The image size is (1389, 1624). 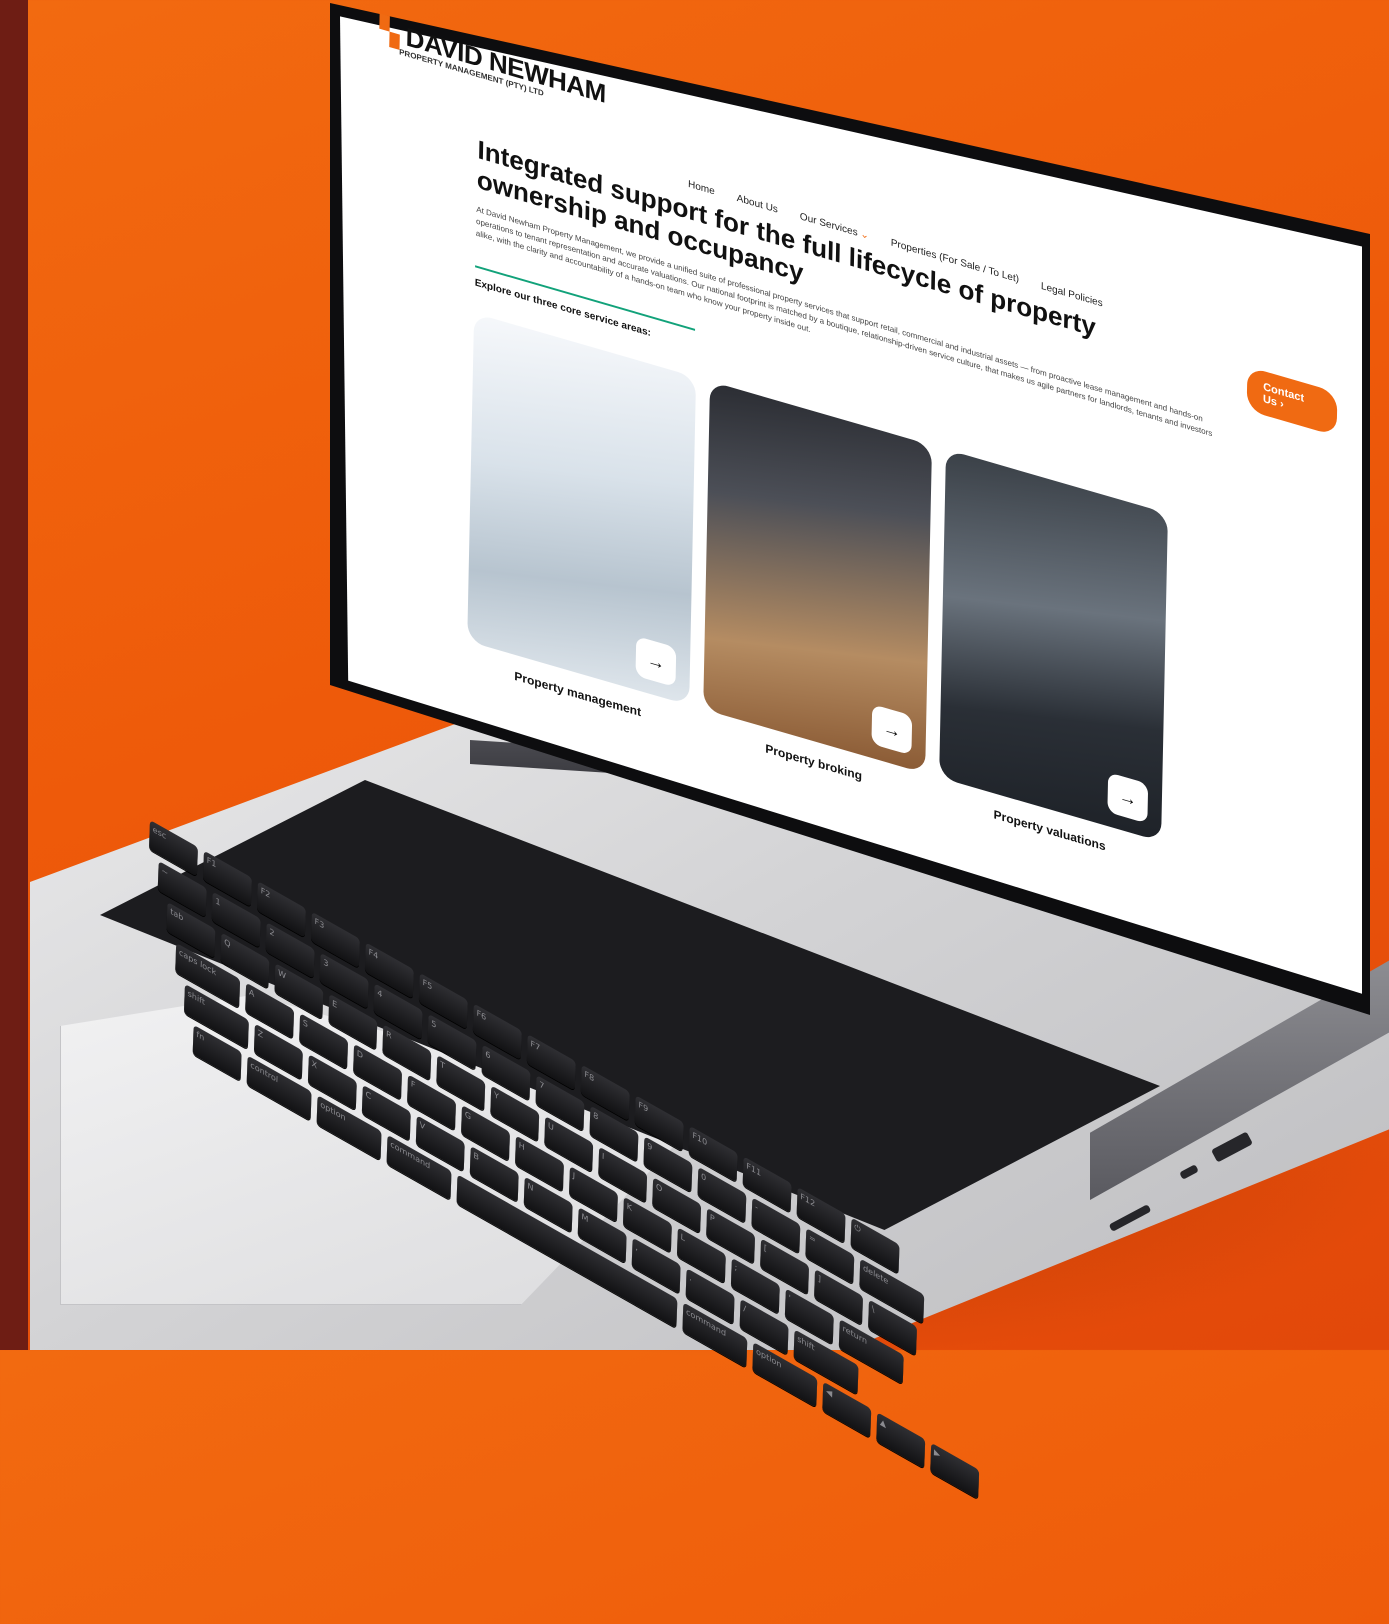 What do you see at coordinates (14, 675) in the screenshot?
I see `side-strip` at bounding box center [14, 675].